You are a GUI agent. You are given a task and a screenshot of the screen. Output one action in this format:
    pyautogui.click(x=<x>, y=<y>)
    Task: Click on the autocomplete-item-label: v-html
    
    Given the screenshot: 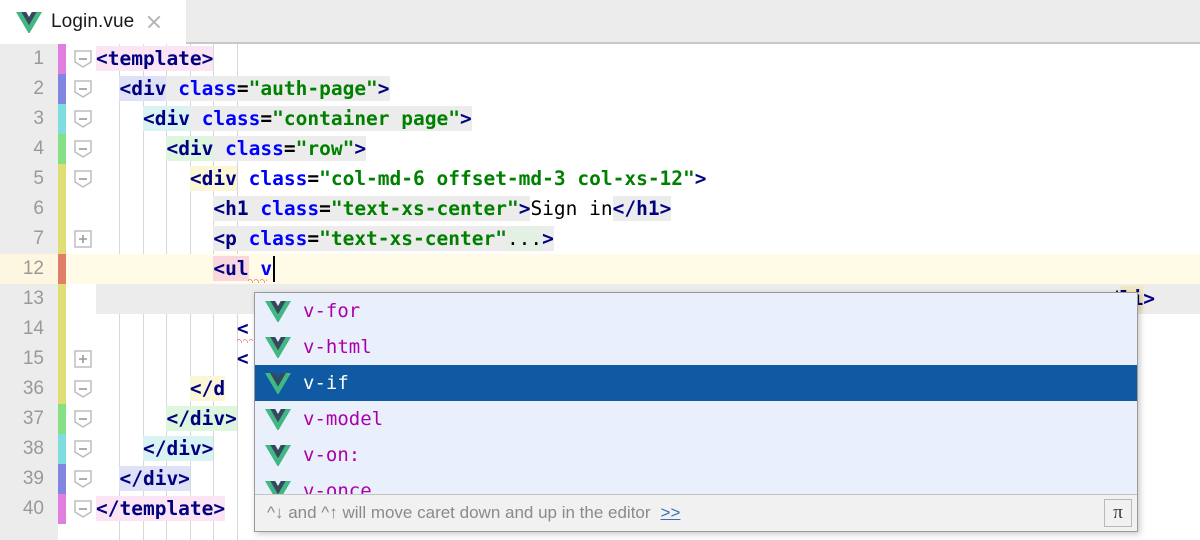 What is the action you would take?
    pyautogui.click(x=337, y=347)
    